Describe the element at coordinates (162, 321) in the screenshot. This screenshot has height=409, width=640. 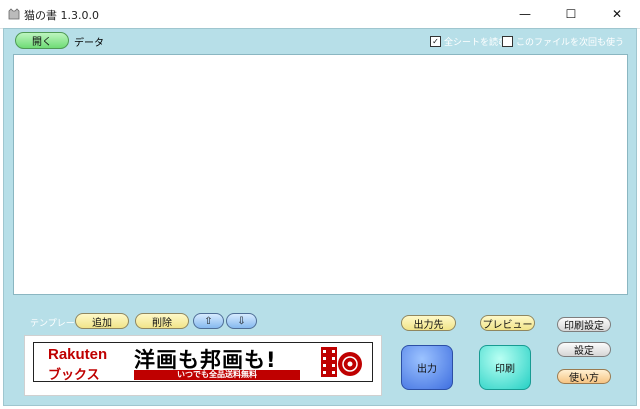
I see `delete-template-button: 削除` at that location.